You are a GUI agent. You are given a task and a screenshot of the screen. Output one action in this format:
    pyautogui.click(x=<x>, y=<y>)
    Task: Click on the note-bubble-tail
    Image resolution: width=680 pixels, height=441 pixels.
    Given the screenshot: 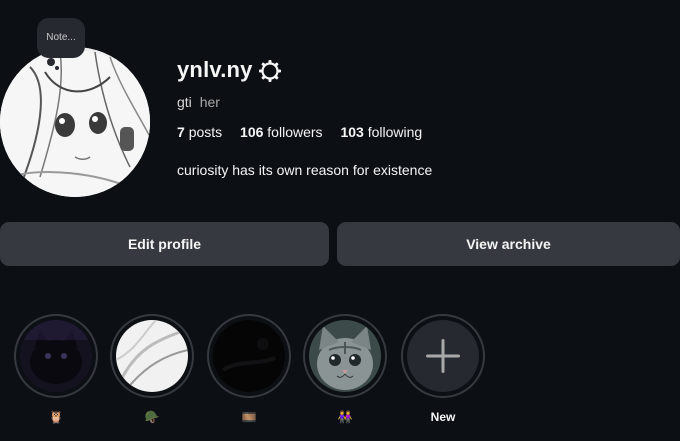 What is the action you would take?
    pyautogui.click(x=51, y=62)
    